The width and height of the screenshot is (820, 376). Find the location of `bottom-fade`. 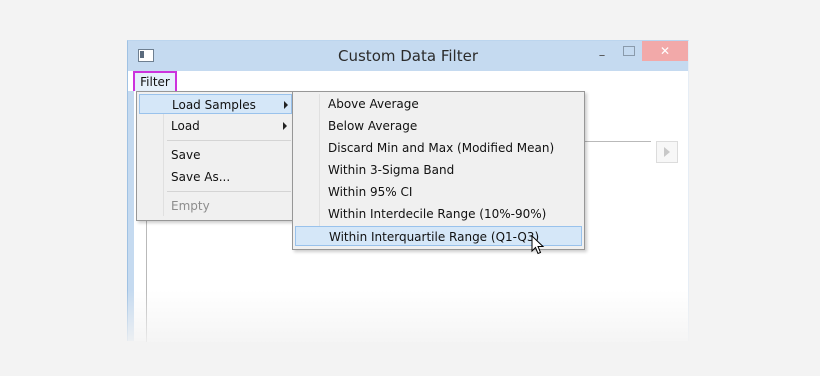

bottom-fade is located at coordinates (410, 320).